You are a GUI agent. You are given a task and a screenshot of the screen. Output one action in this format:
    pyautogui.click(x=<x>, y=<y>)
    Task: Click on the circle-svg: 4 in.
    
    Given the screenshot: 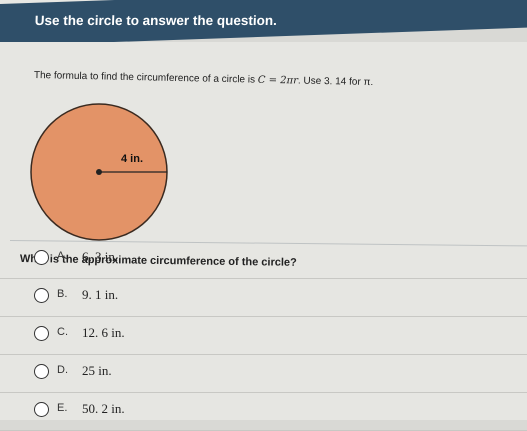 What is the action you would take?
    pyautogui.click(x=99, y=172)
    